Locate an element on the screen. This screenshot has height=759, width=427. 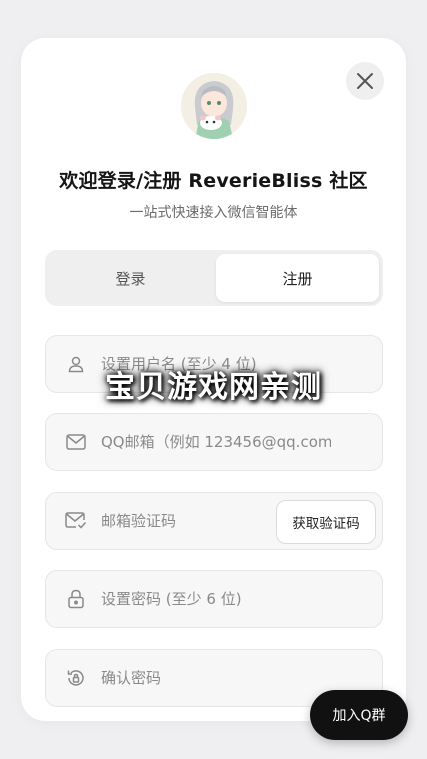
email-code-input is located at coordinates (176, 521).